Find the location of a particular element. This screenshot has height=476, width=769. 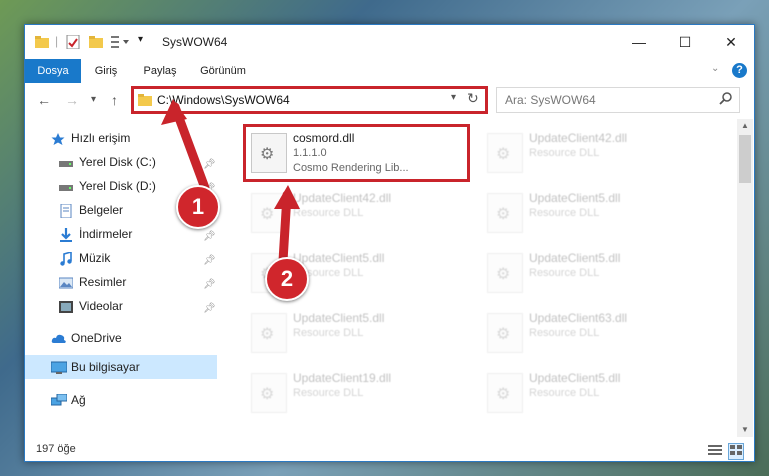

callout-badge-1: 1 is located at coordinates (198, 207).